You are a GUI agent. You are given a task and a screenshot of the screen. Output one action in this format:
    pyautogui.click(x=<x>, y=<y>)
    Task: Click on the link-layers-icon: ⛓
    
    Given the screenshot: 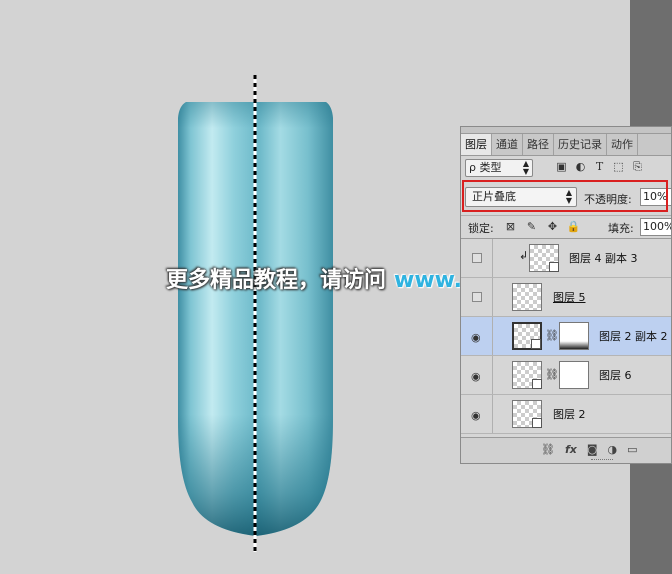 What is the action you would take?
    pyautogui.click(x=548, y=450)
    